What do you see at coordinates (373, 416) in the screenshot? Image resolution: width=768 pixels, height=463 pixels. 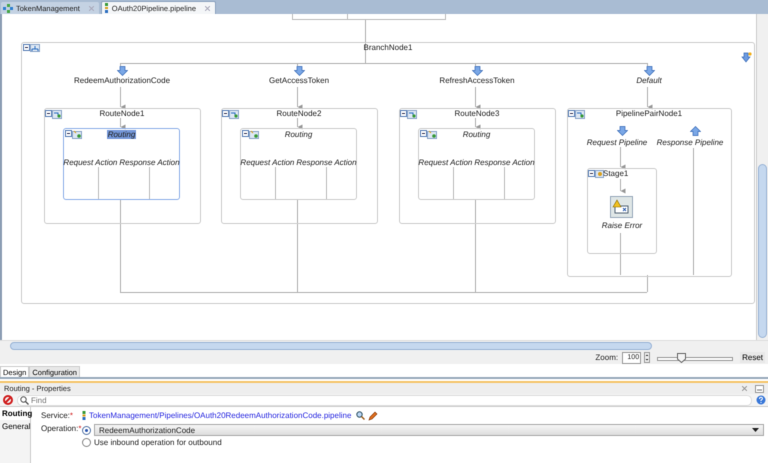 I see `pencil-icon` at bounding box center [373, 416].